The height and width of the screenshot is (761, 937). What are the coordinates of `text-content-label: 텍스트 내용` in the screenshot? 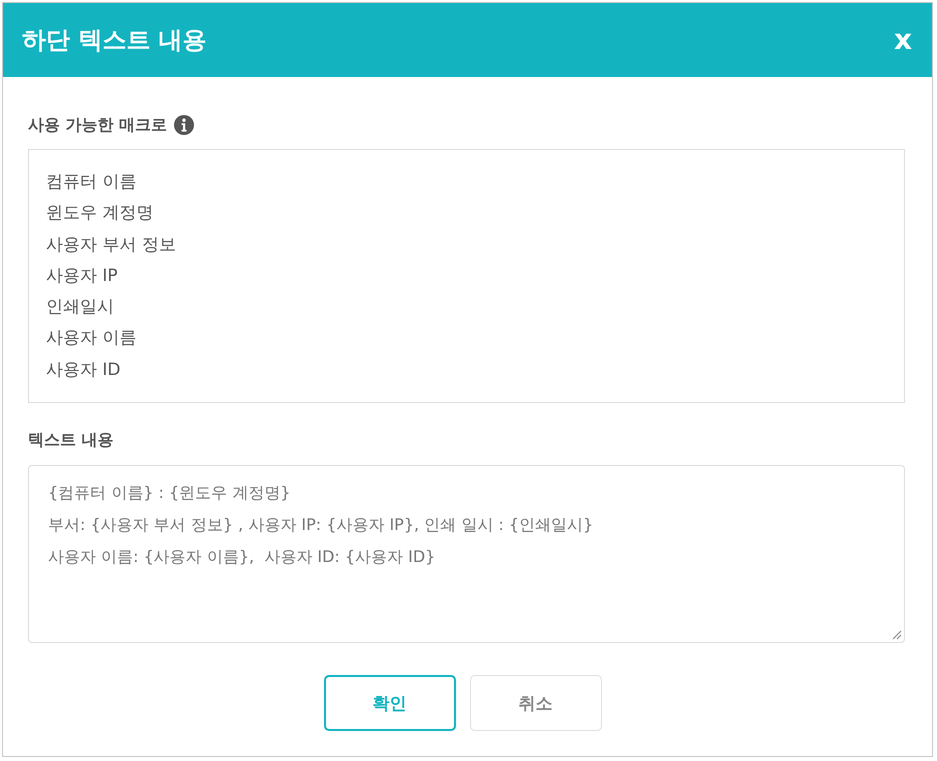 It's located at (71, 440).